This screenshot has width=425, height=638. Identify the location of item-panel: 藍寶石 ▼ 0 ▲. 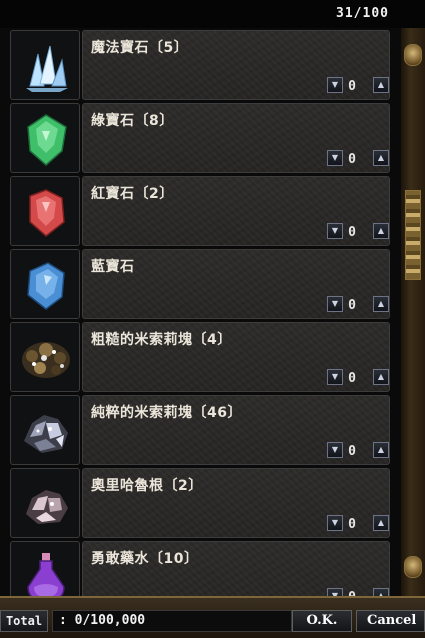
(236, 284).